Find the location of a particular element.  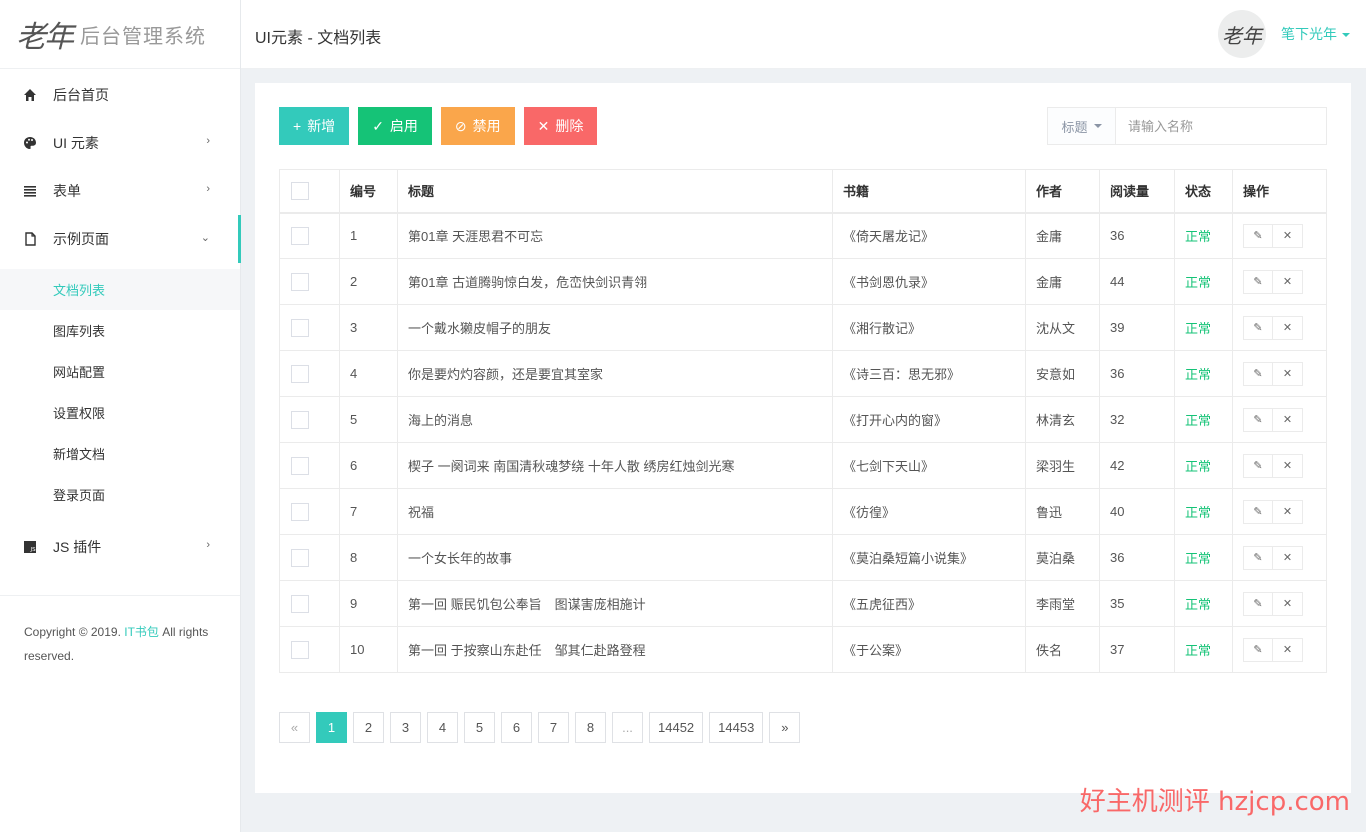

enable-button: ✓ 启用 is located at coordinates (395, 126).